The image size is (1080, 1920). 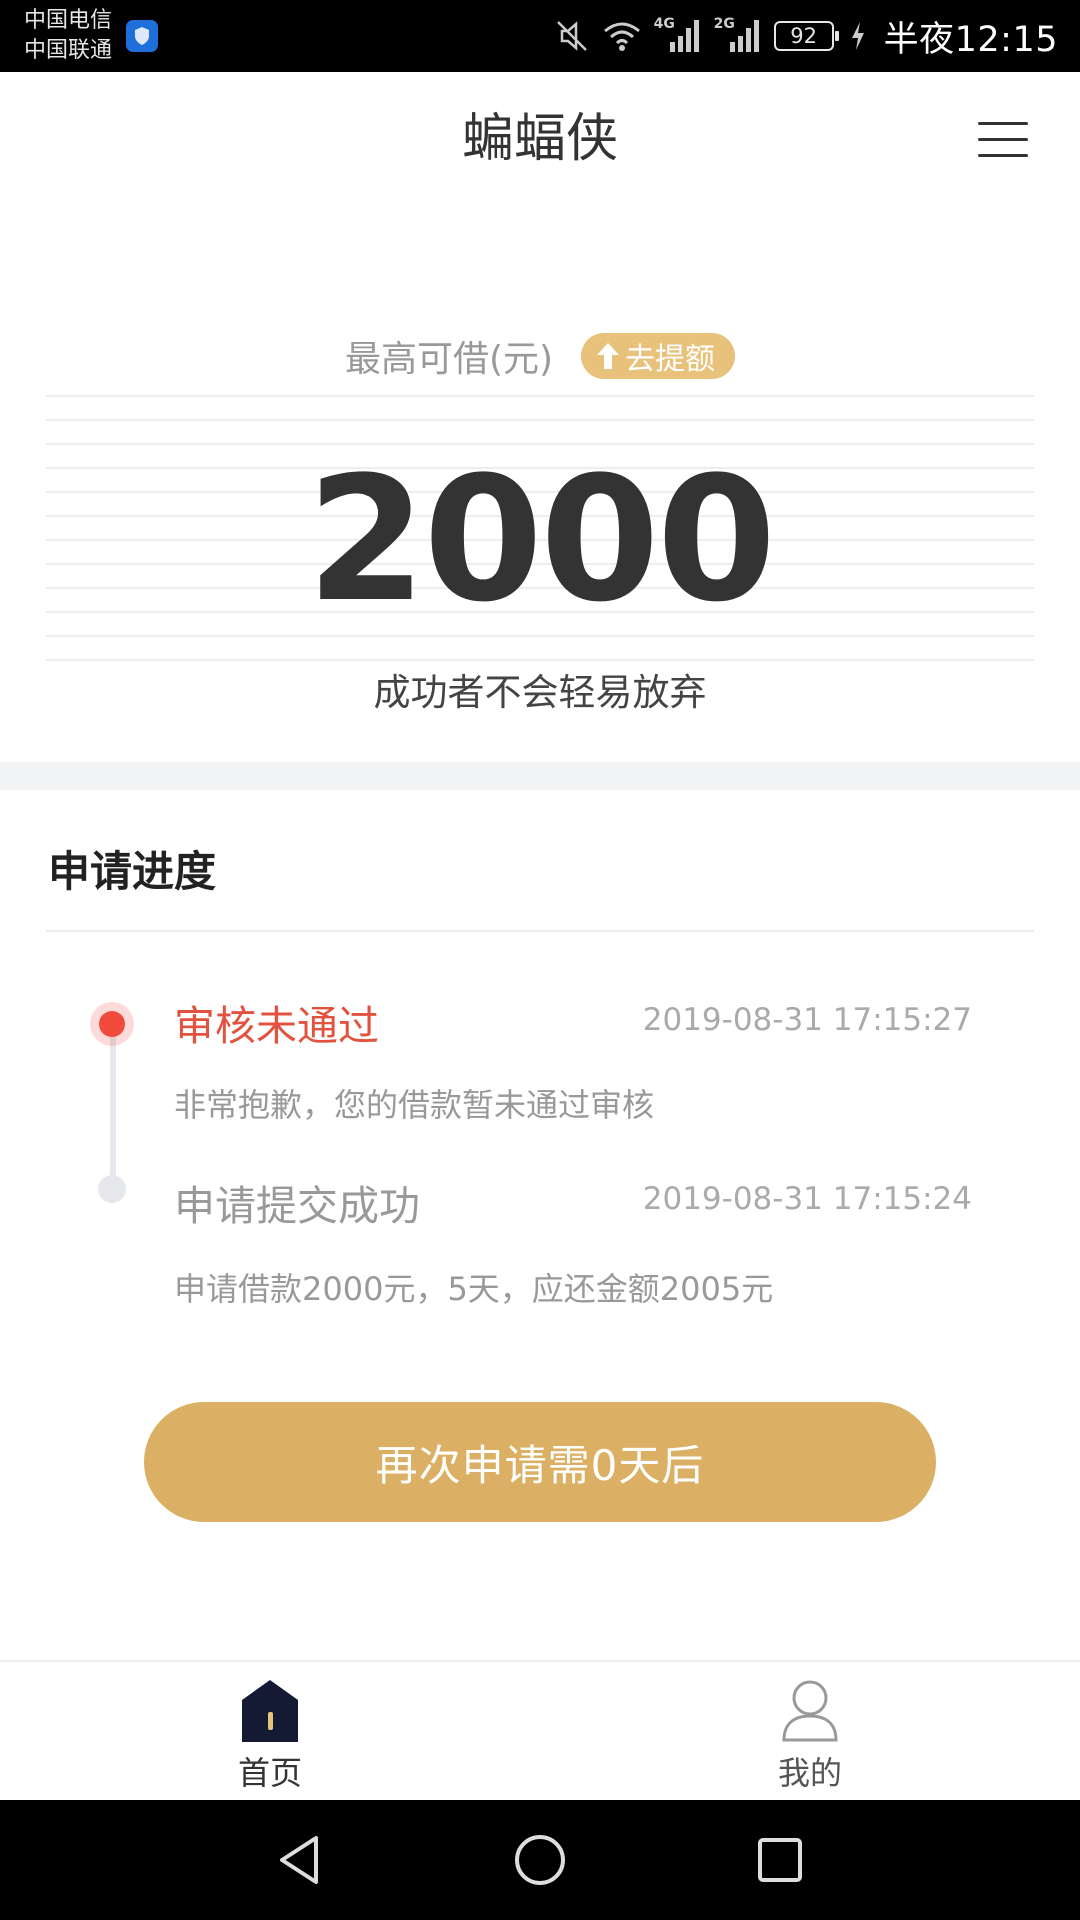 I want to click on recent-apps-icon, so click(x=780, y=1860).